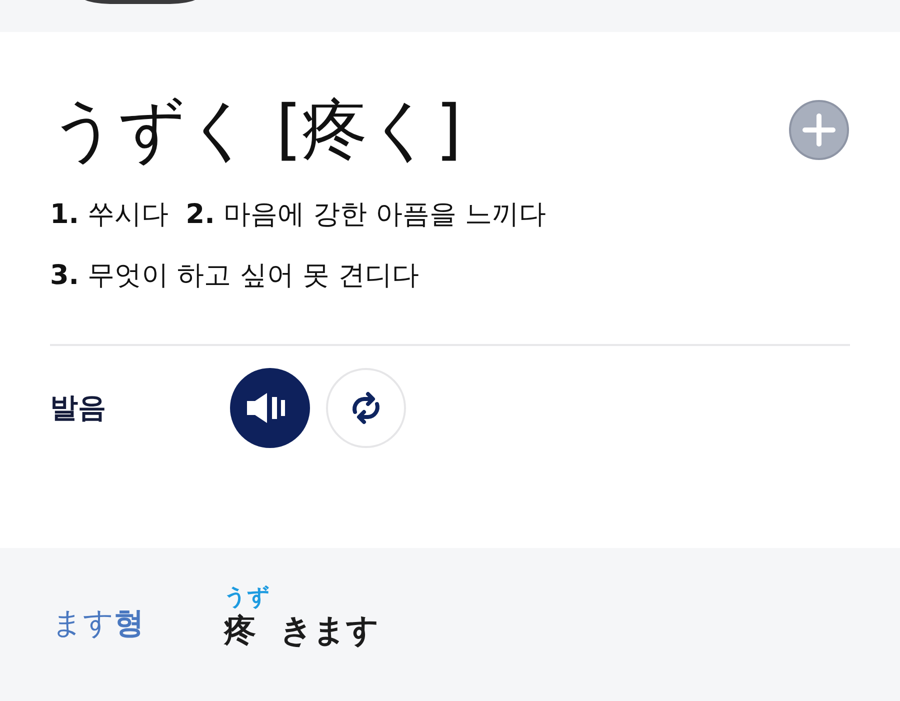 The width and height of the screenshot is (900, 701). I want to click on pronunciation-label: 발음, so click(78, 408).